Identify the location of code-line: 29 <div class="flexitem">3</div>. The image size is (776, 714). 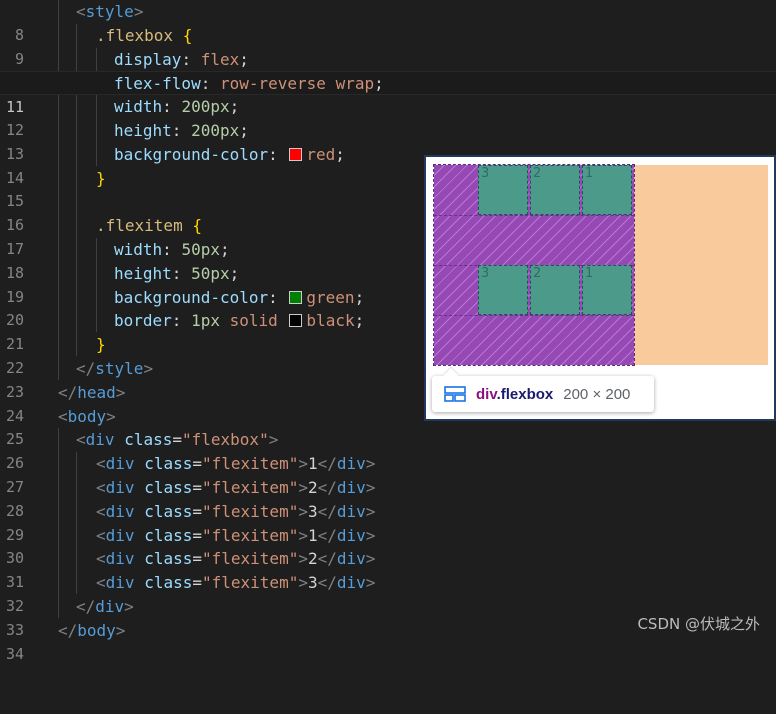
(388, 522).